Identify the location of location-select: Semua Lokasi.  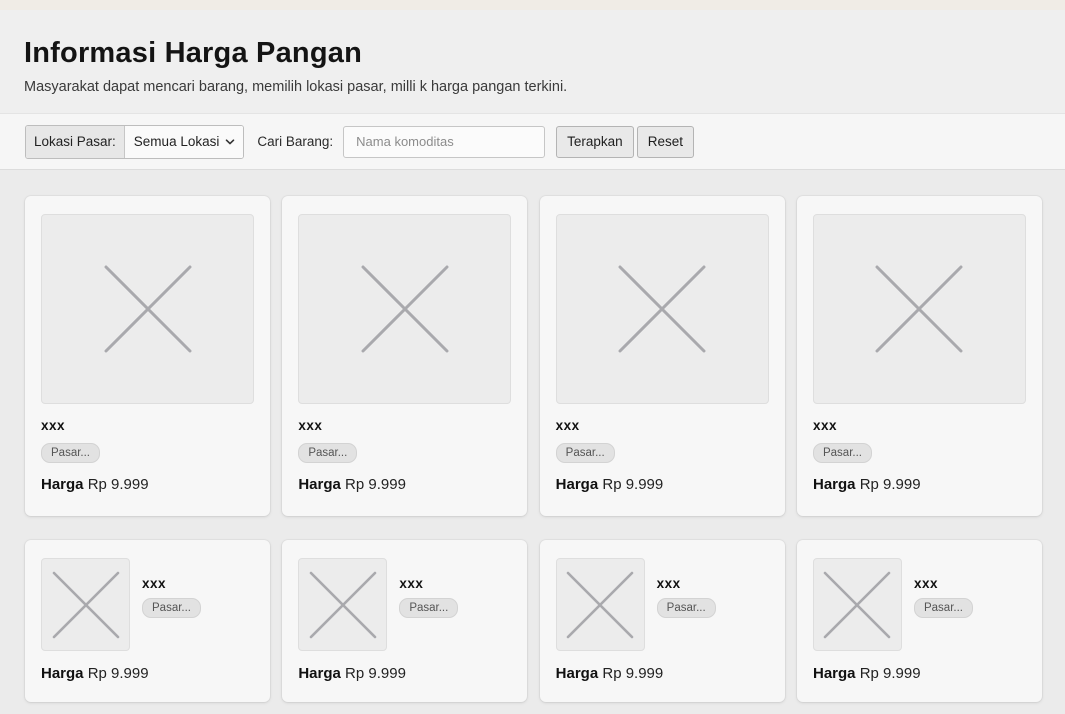
(184, 141).